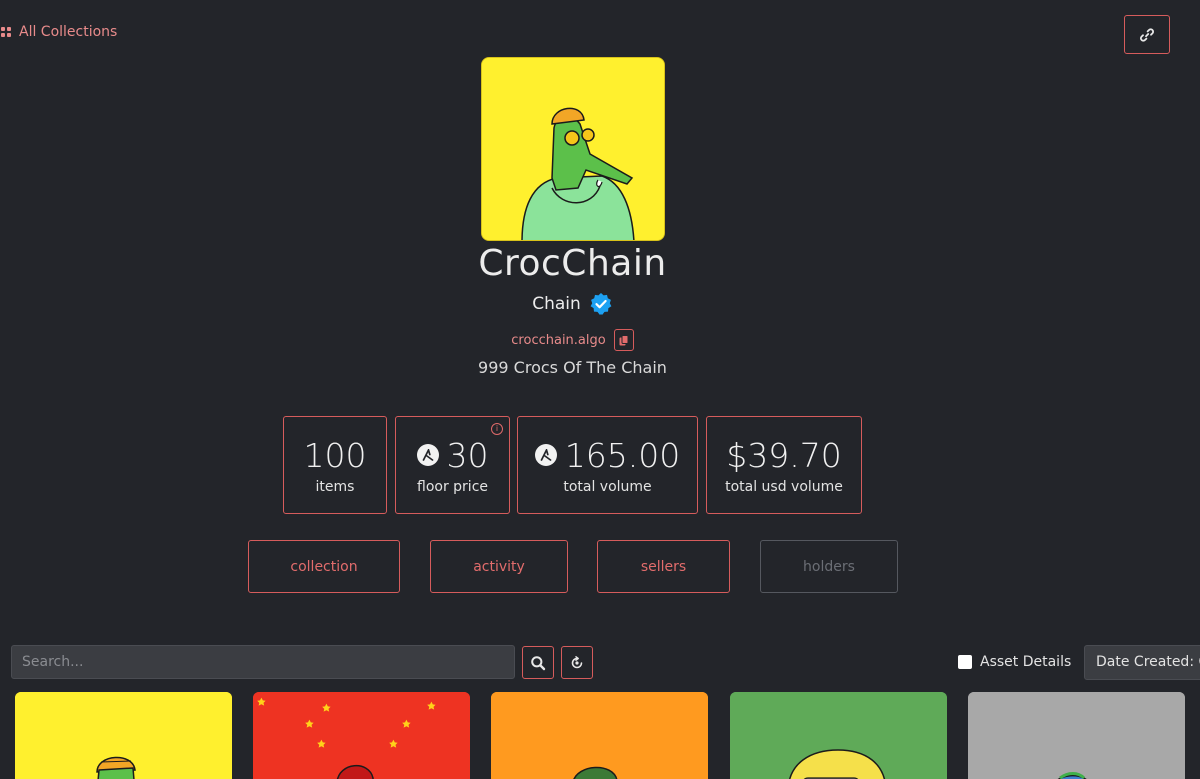  Describe the element at coordinates (6, 32) in the screenshot. I see `grid-icon` at that location.